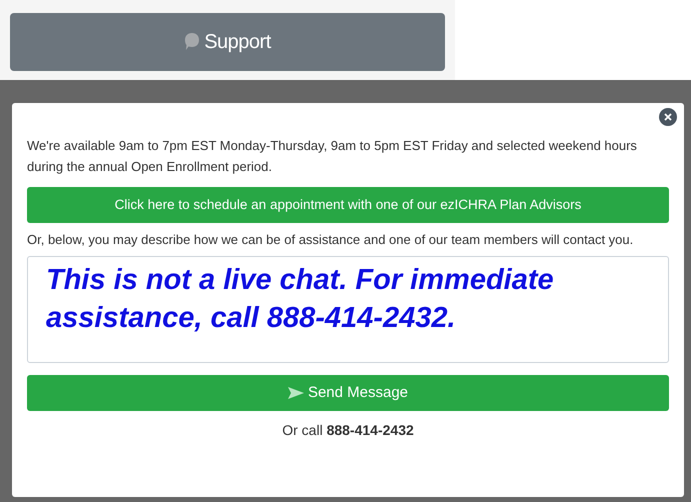  Describe the element at coordinates (192, 42) in the screenshot. I see `speech-bubble-icon` at that location.